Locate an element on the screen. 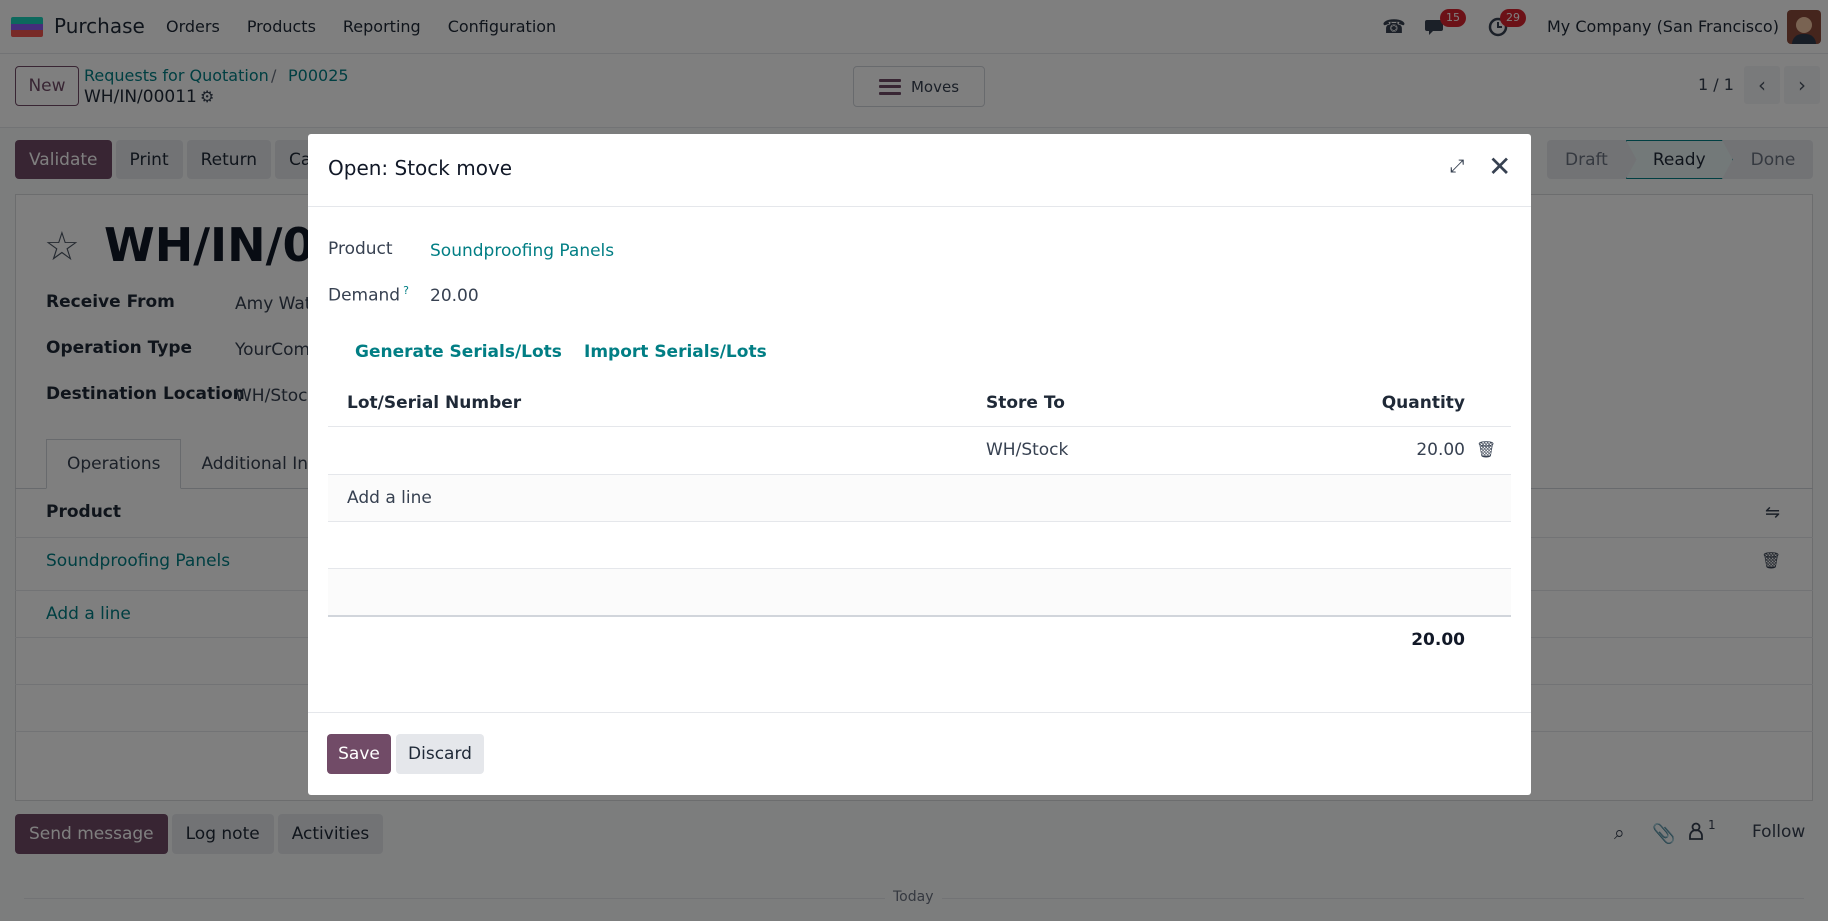  product-label: Product is located at coordinates (360, 249).